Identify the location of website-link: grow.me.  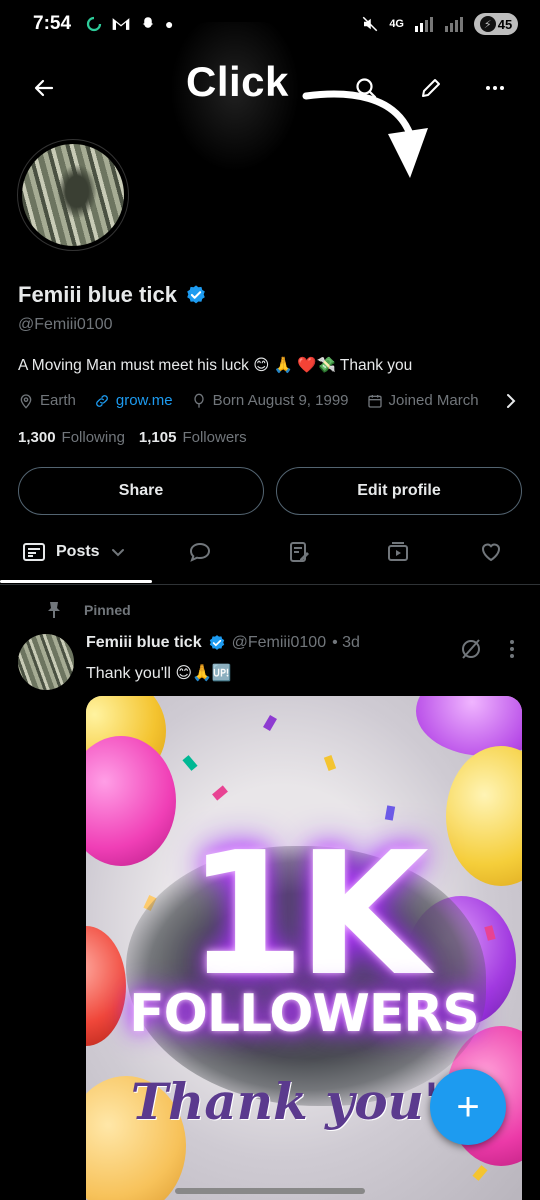
(144, 400).